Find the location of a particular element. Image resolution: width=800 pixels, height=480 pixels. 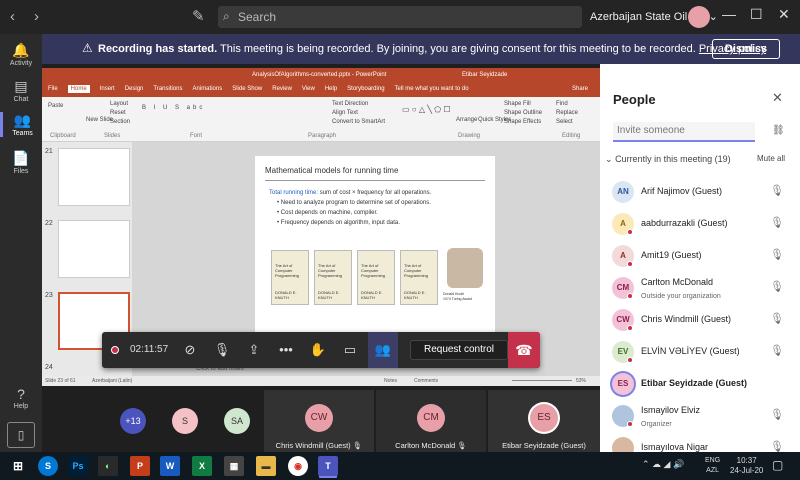

participant-row: Ismayilov Elviz Organizer 🎙 is located at coordinates (700, 418).